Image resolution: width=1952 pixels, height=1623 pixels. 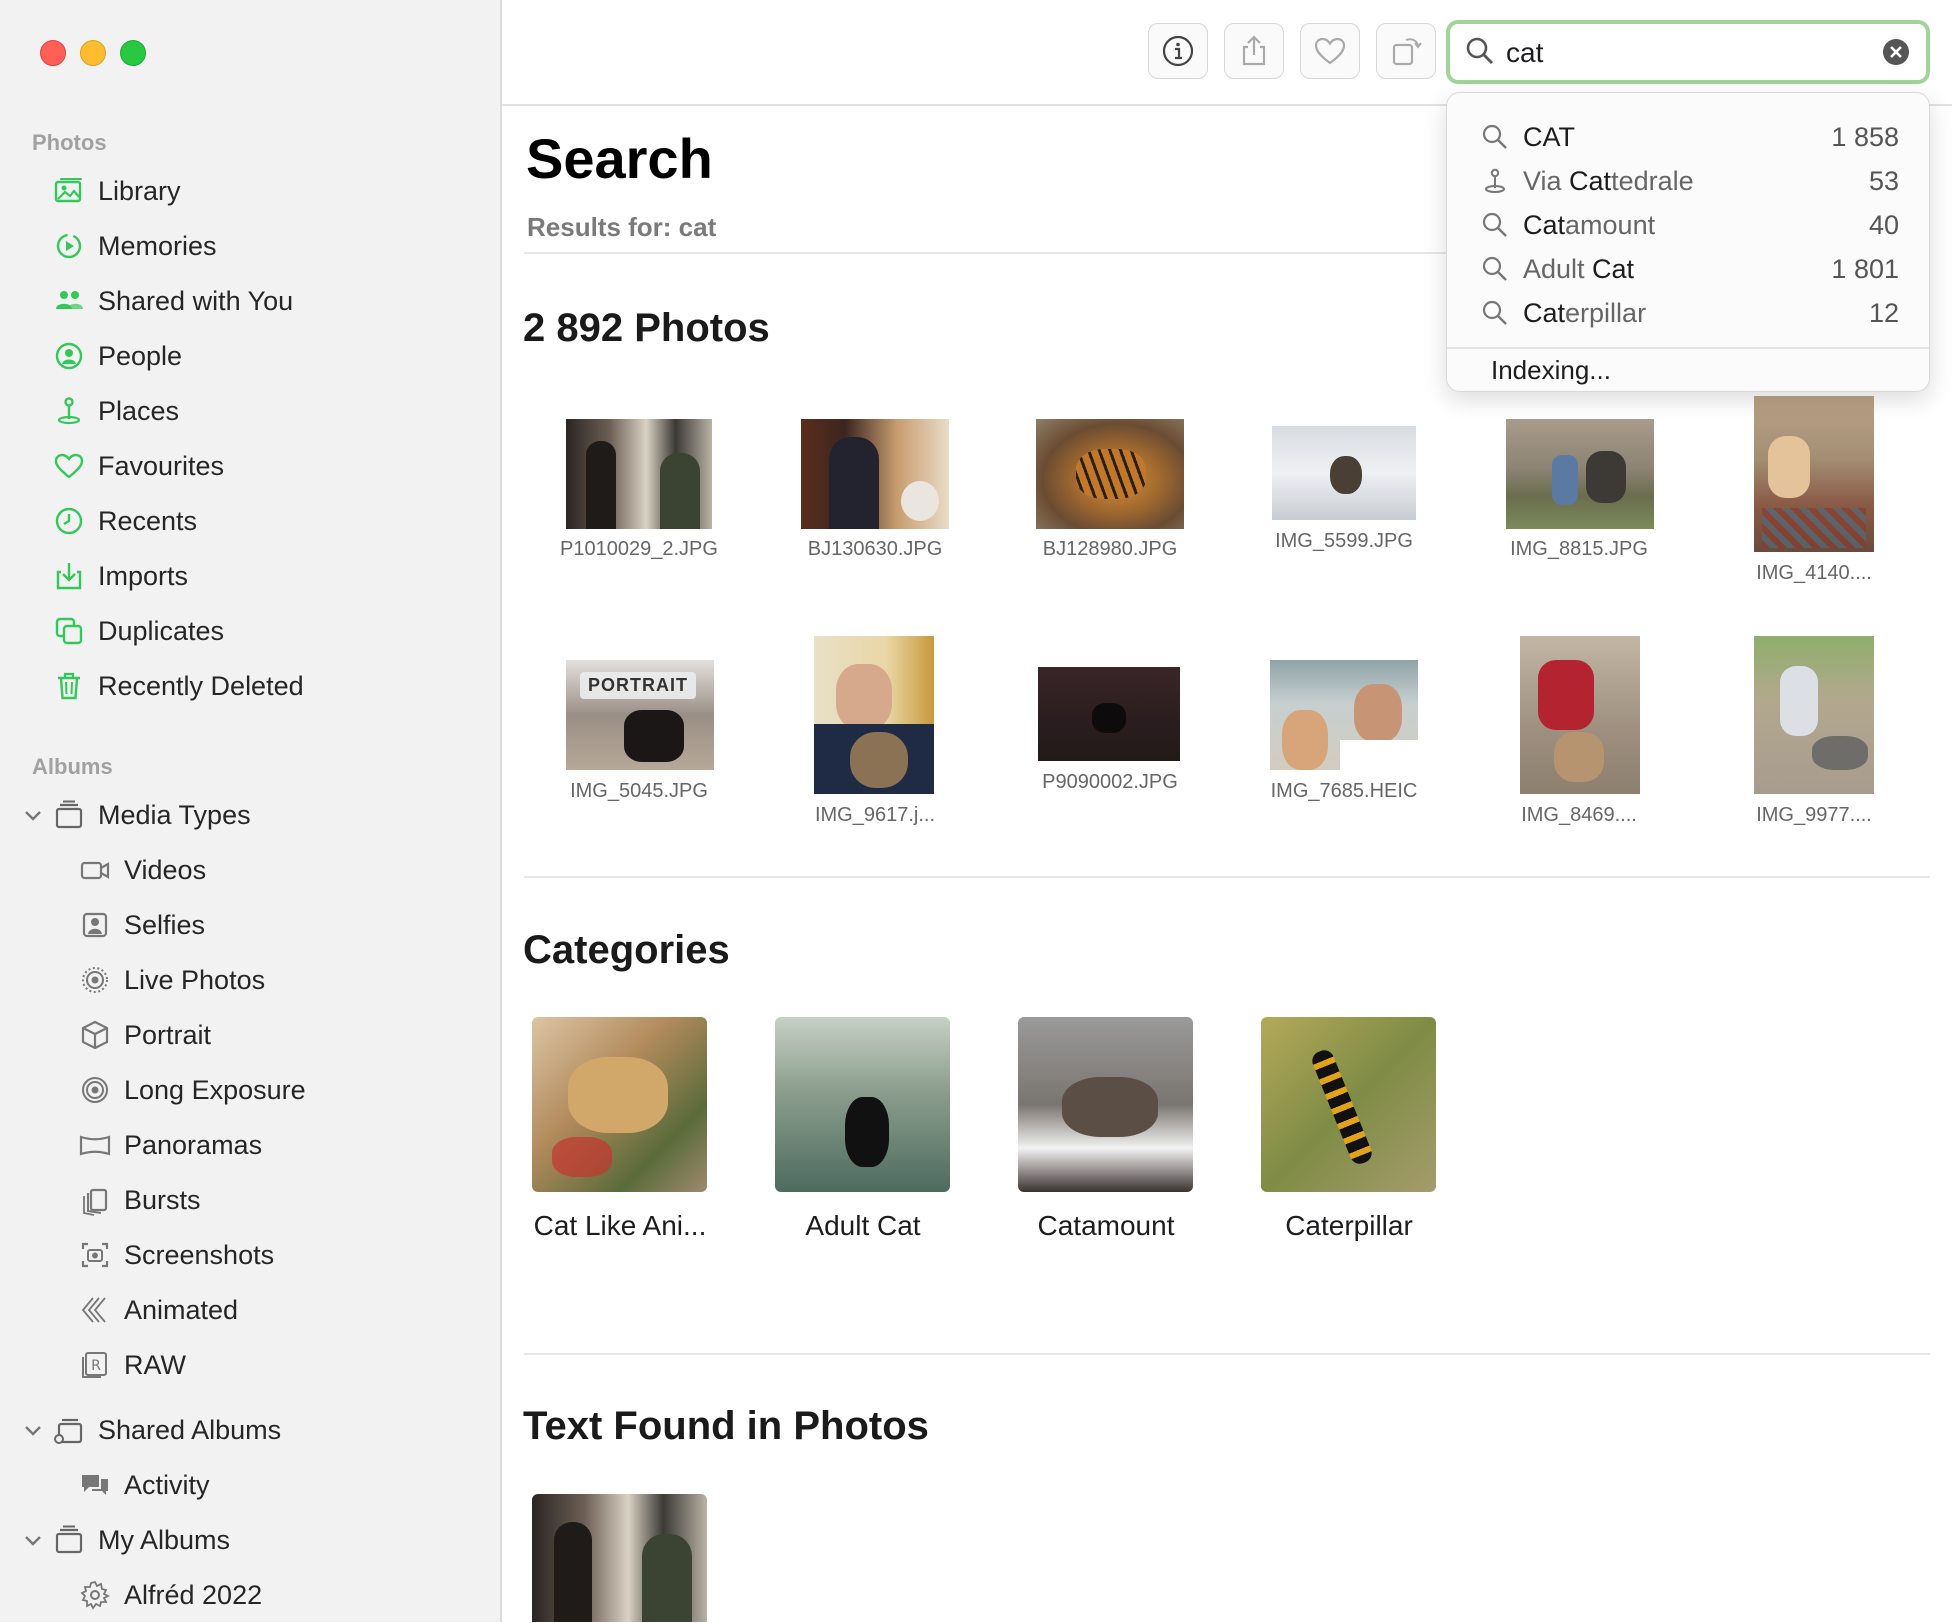 I want to click on sidebar-item-long-exposure: Long Exposure, so click(x=192, y=1090).